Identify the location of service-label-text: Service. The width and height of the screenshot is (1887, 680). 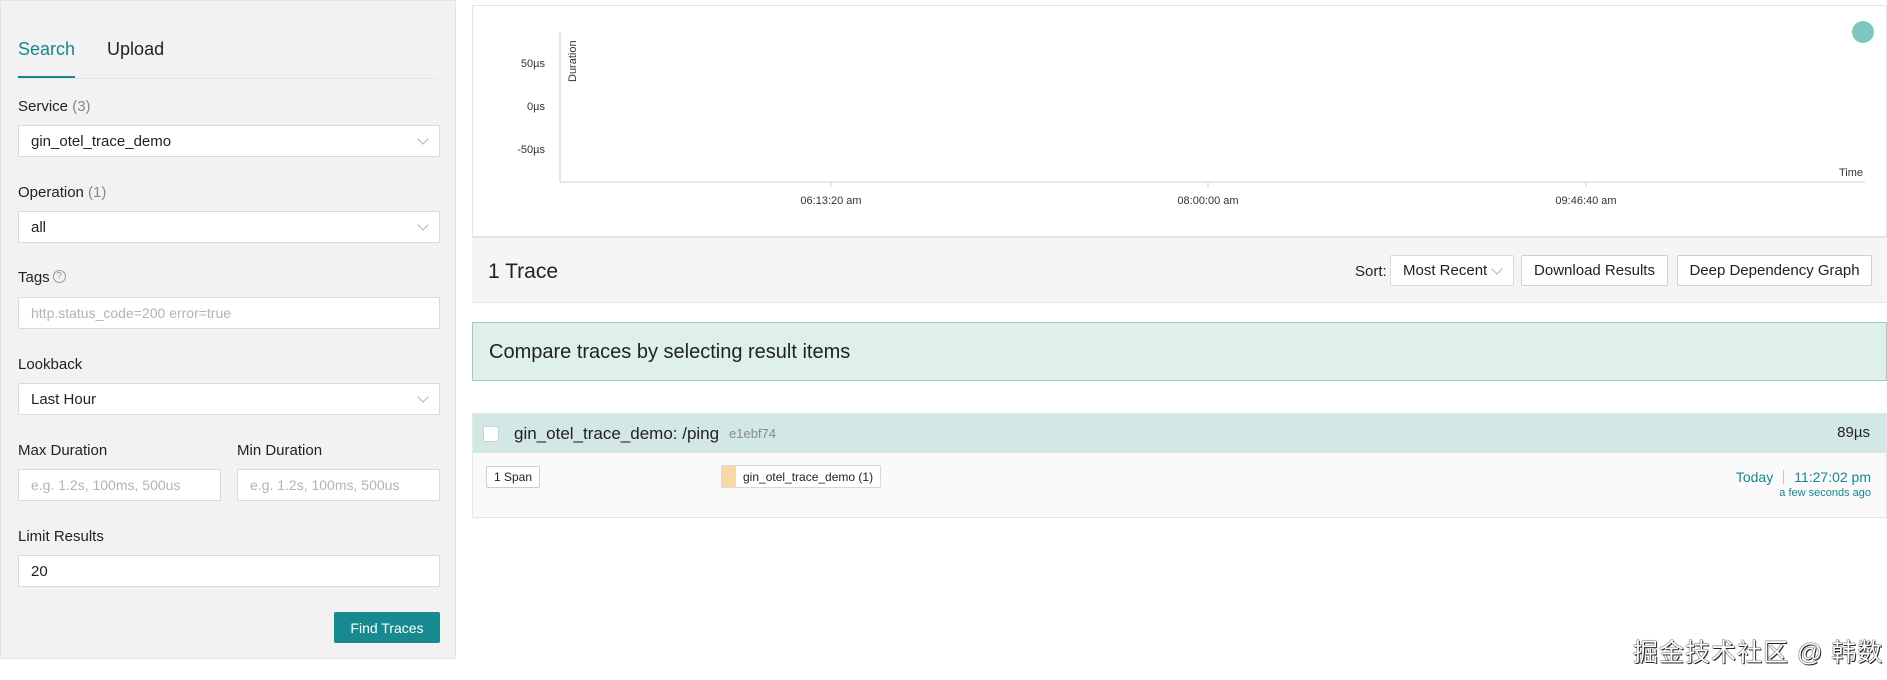
(43, 106).